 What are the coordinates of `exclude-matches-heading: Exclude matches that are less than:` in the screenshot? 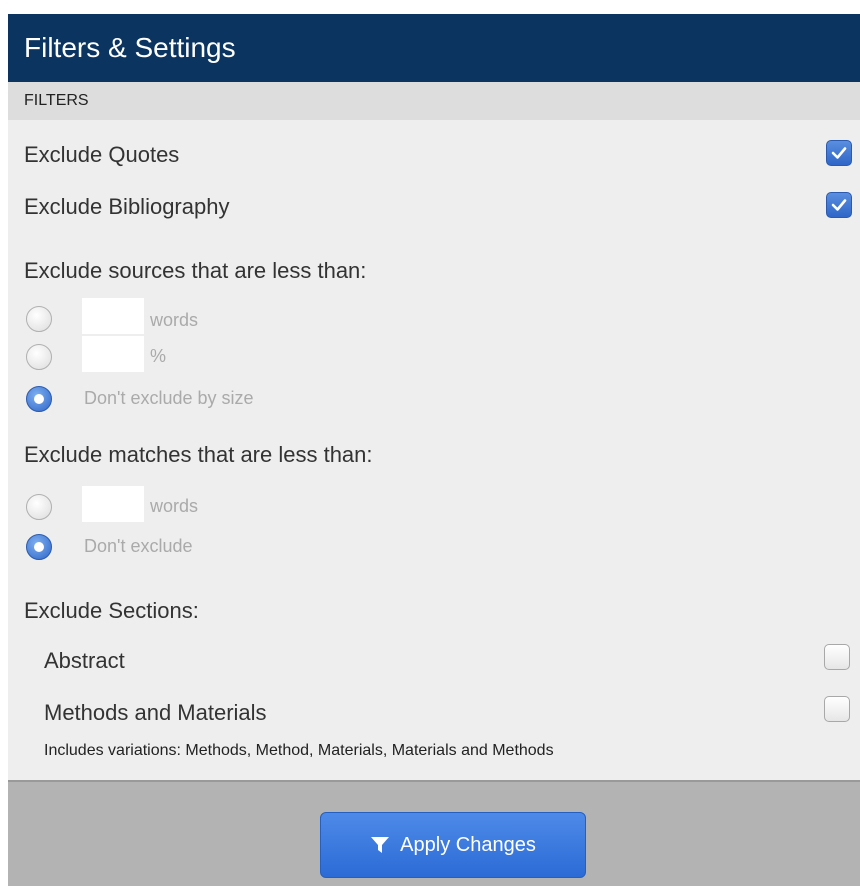 It's located at (198, 454).